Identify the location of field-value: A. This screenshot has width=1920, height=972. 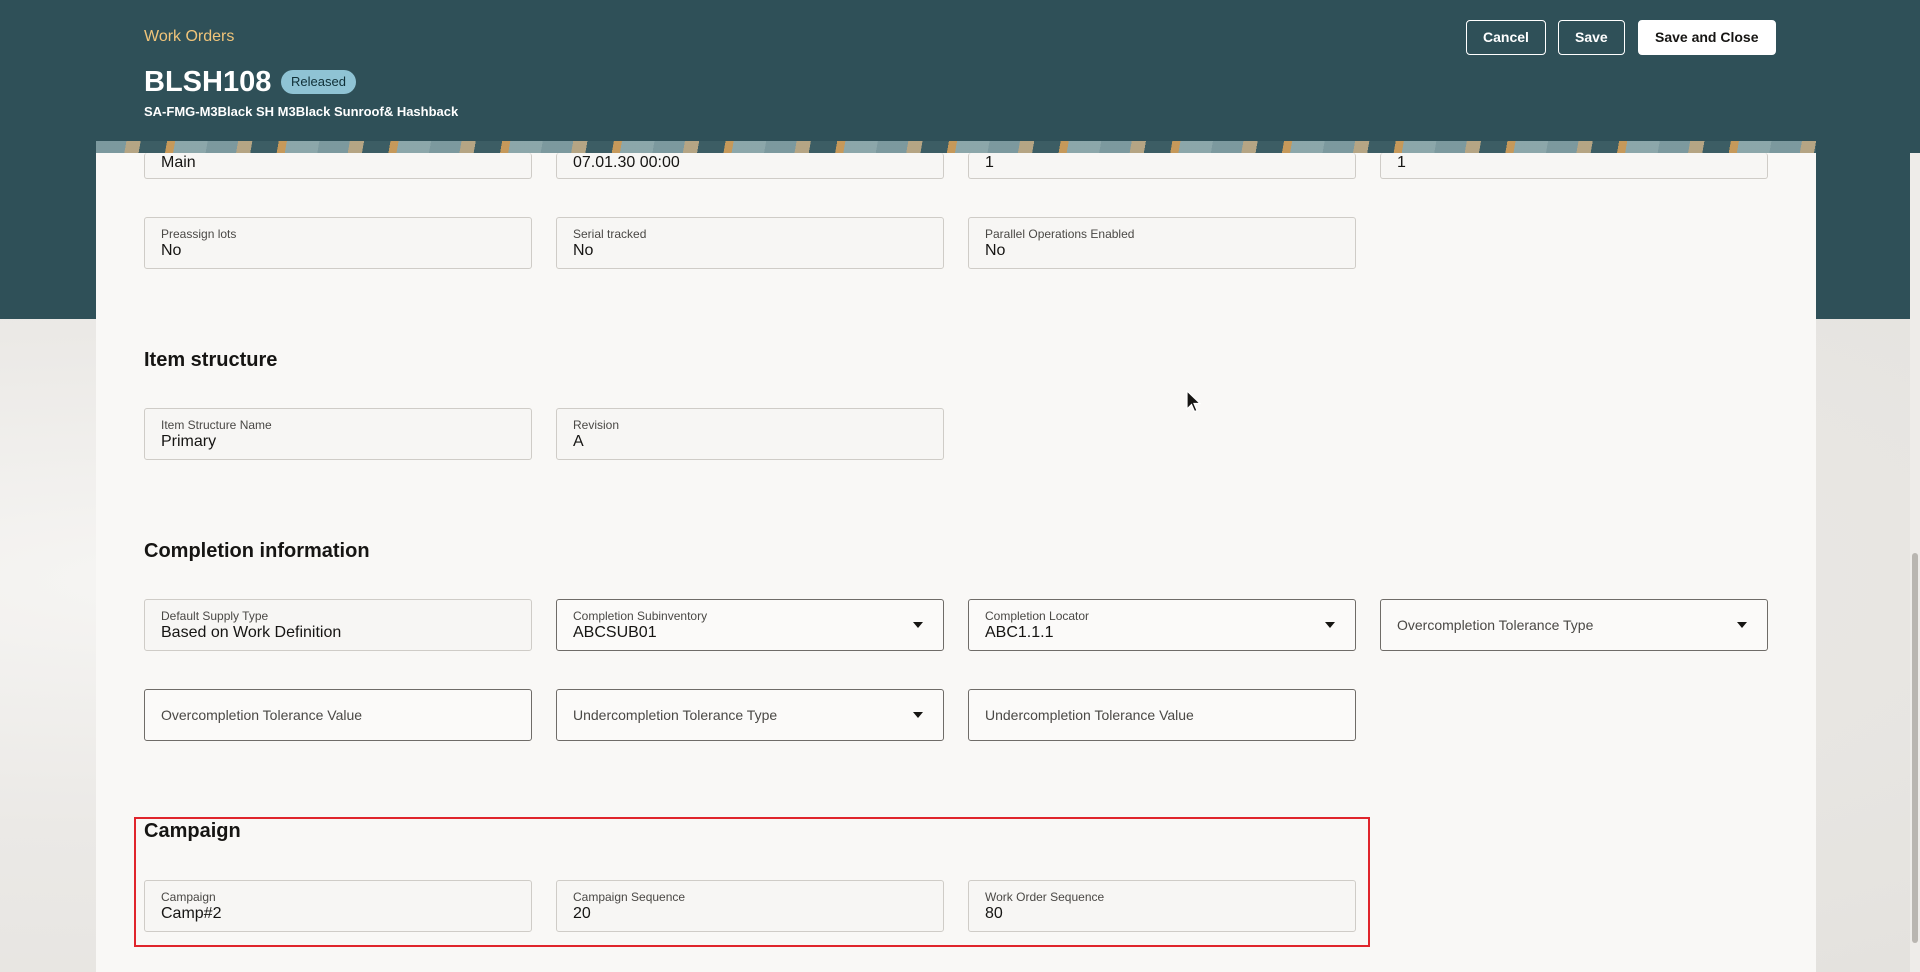
(578, 441).